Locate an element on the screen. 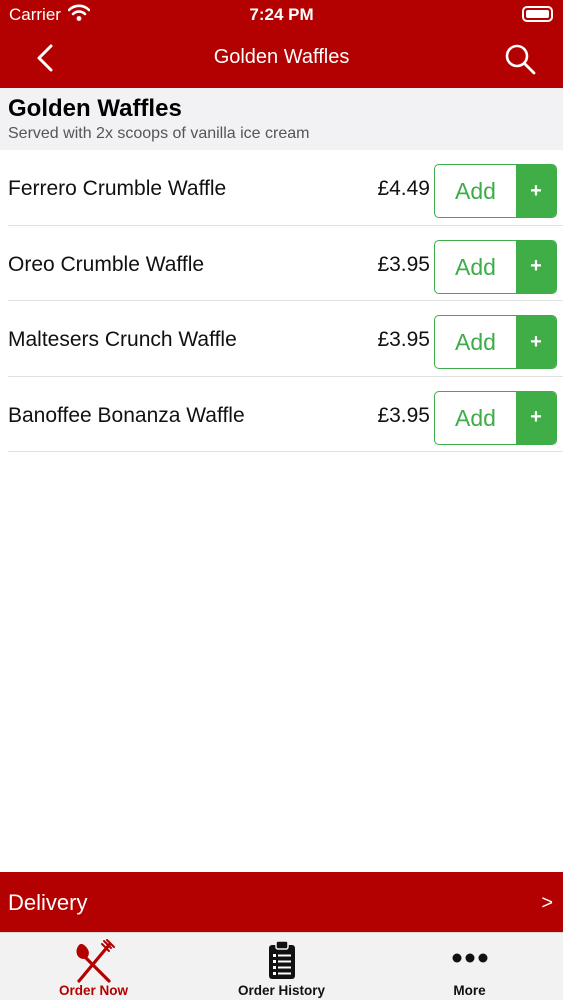  tab-bar: Order Now Order History More is located at coordinates (281, 966).